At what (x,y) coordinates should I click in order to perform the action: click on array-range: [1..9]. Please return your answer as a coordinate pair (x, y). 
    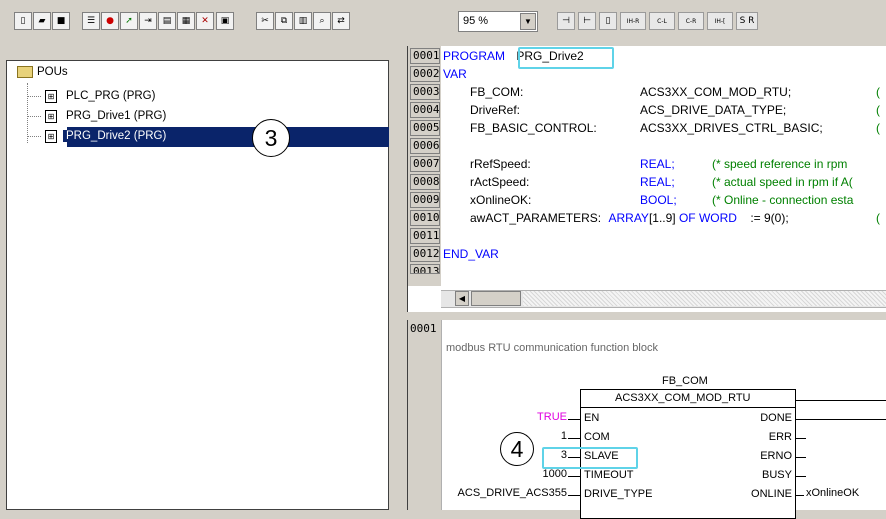
    Looking at the image, I should click on (662, 218).